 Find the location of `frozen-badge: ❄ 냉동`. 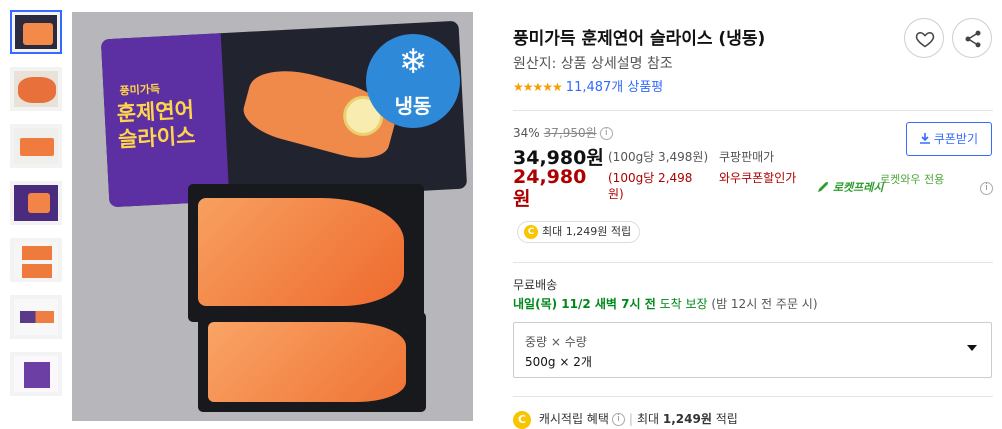

frozen-badge: ❄ 냉동 is located at coordinates (413, 81).